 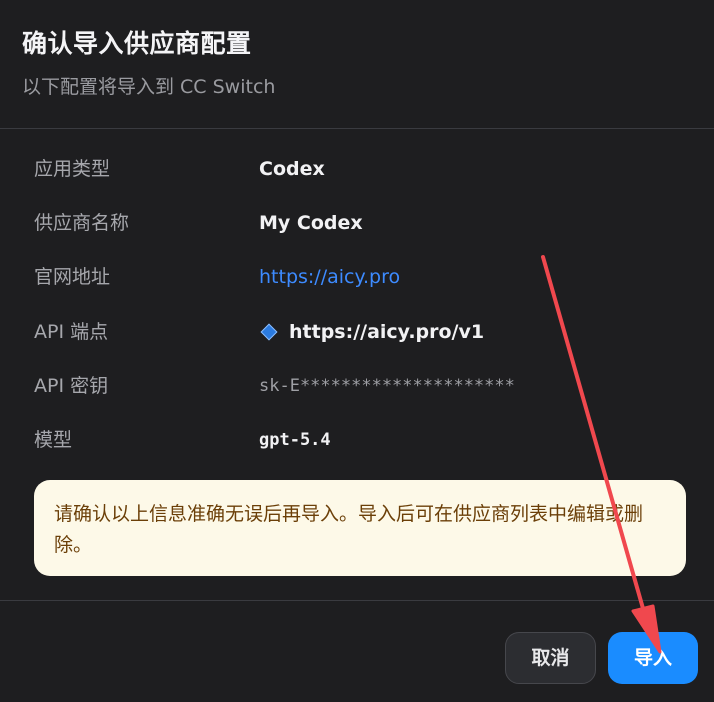 I want to click on field-row-app-type: 应用类型 Codex, so click(x=357, y=169).